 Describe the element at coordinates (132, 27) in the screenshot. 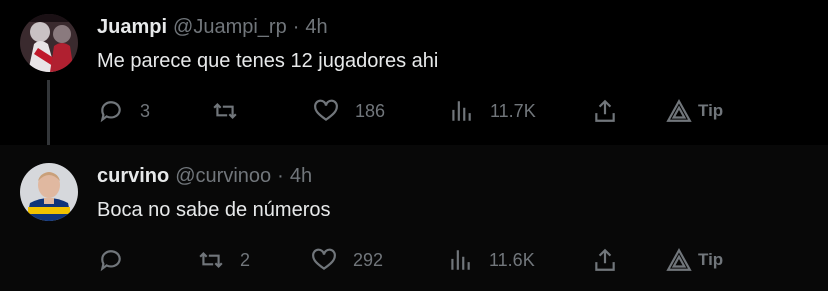

I see `display-name: Juampi` at that location.